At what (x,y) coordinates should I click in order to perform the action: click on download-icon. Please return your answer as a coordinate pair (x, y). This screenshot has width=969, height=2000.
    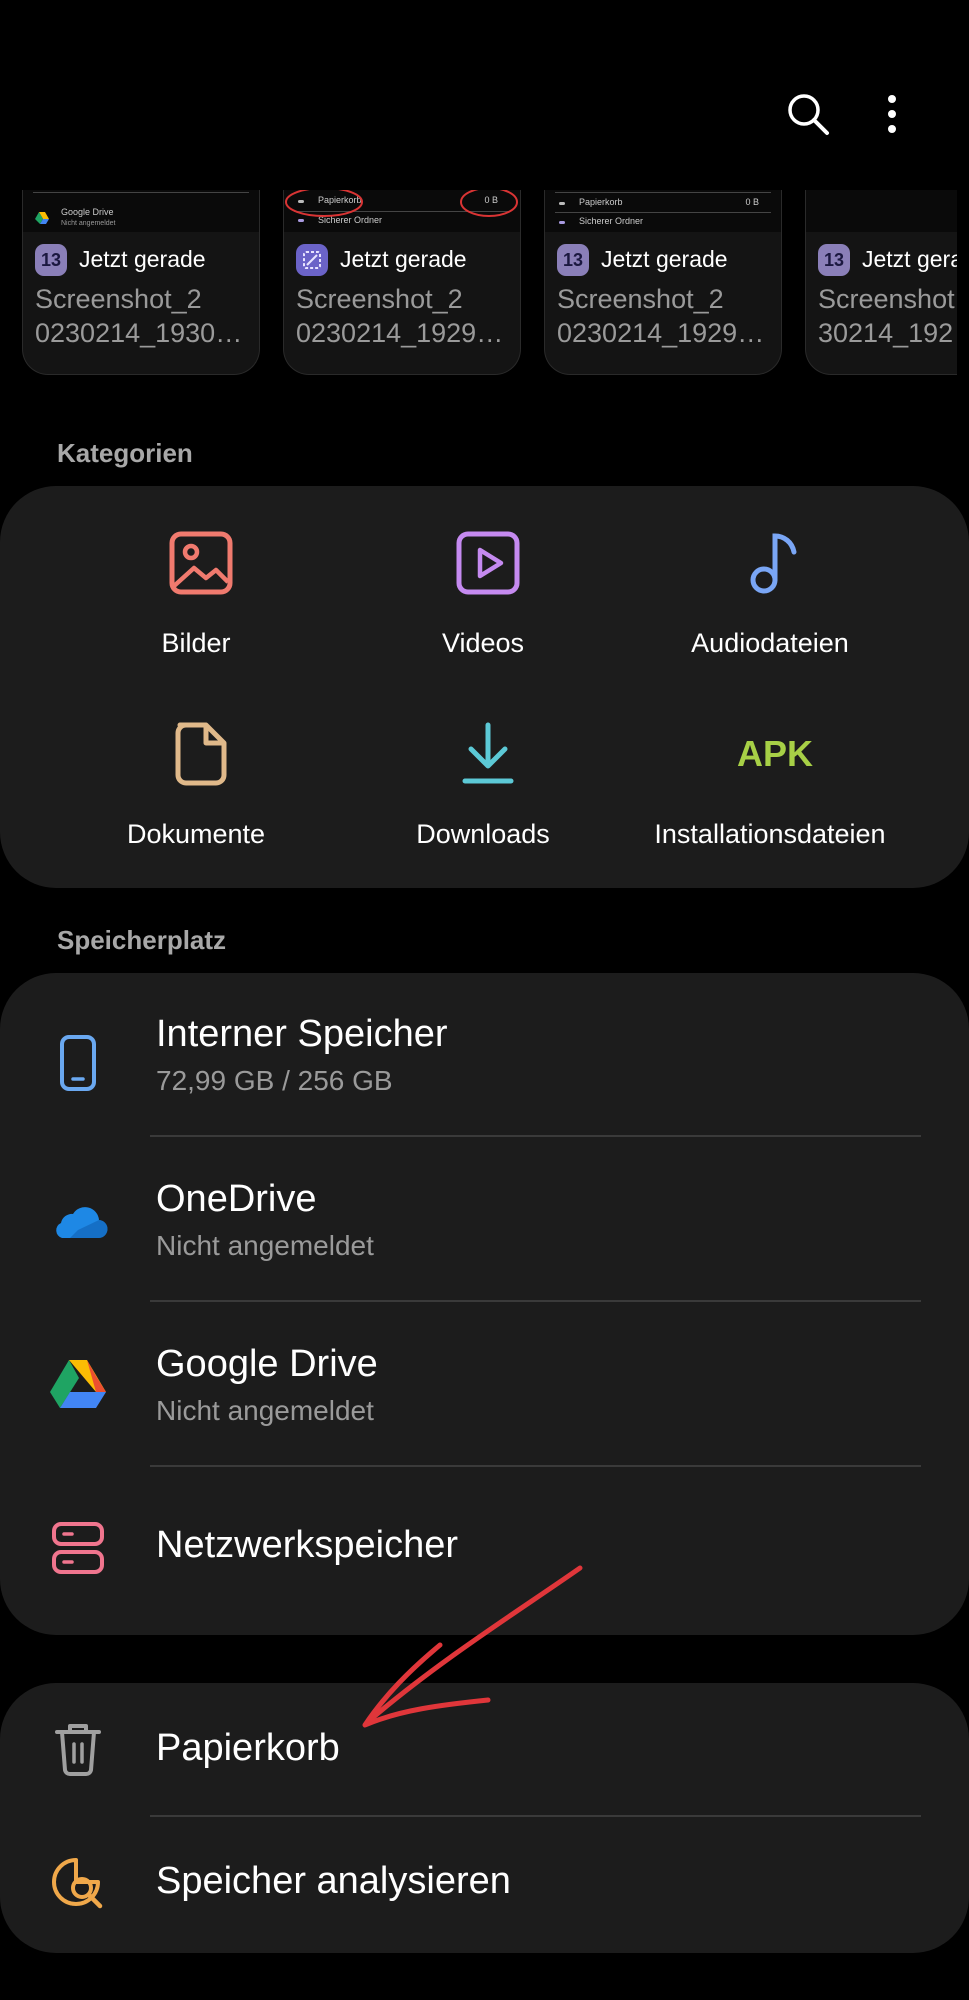
    Looking at the image, I should click on (488, 754).